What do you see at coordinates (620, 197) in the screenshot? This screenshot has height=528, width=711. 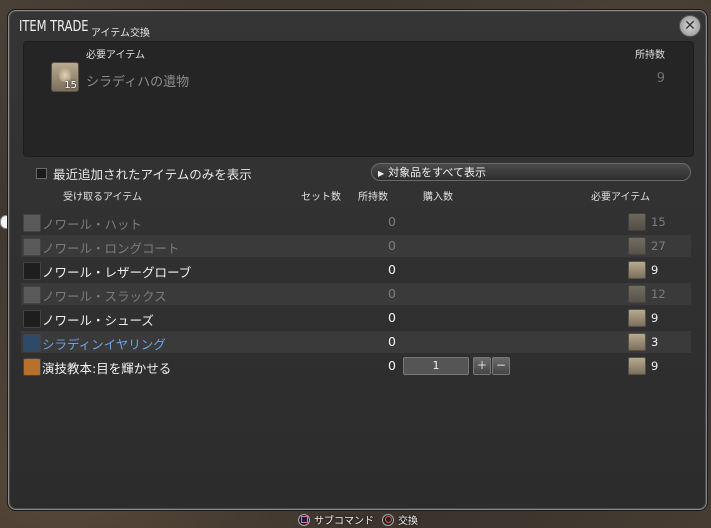 I see `col-required: 必要アイテム` at bounding box center [620, 197].